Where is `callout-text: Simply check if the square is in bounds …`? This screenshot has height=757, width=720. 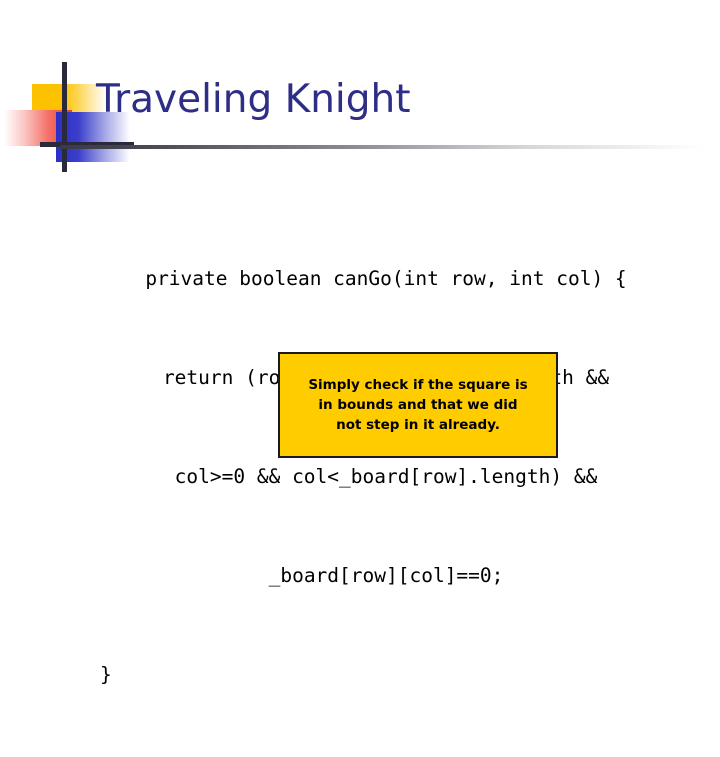
callout-text: Simply check if the square is in bounds … is located at coordinates (418, 405).